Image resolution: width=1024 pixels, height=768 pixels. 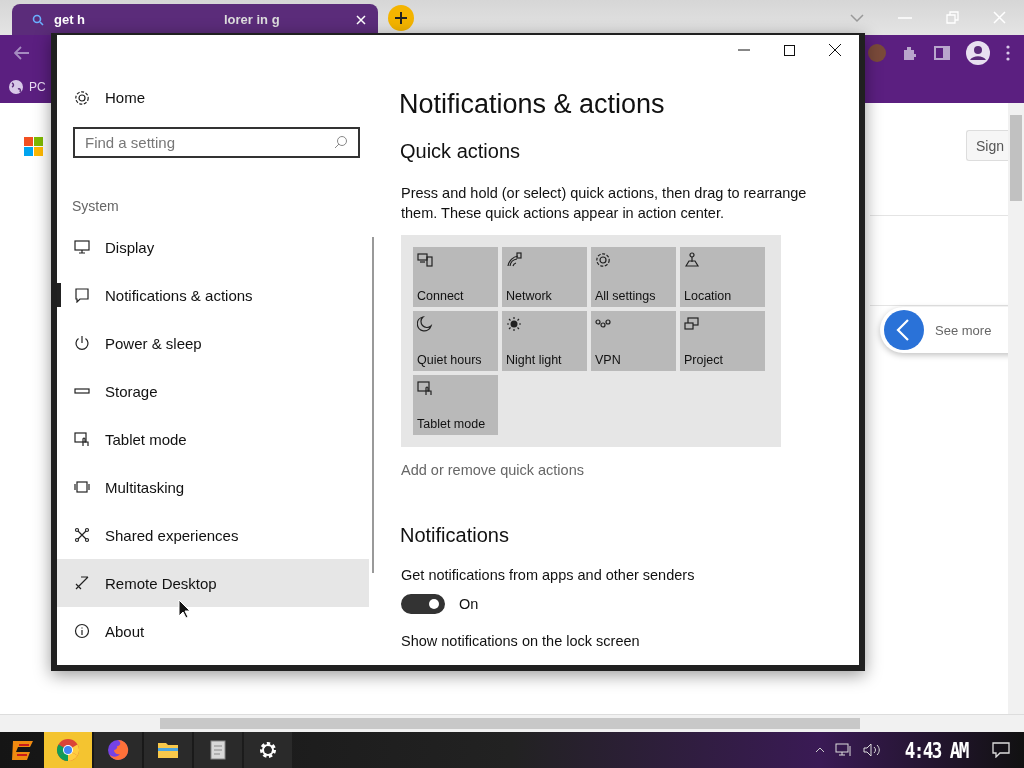 What do you see at coordinates (789, 50) in the screenshot?
I see `maximize-icon` at bounding box center [789, 50].